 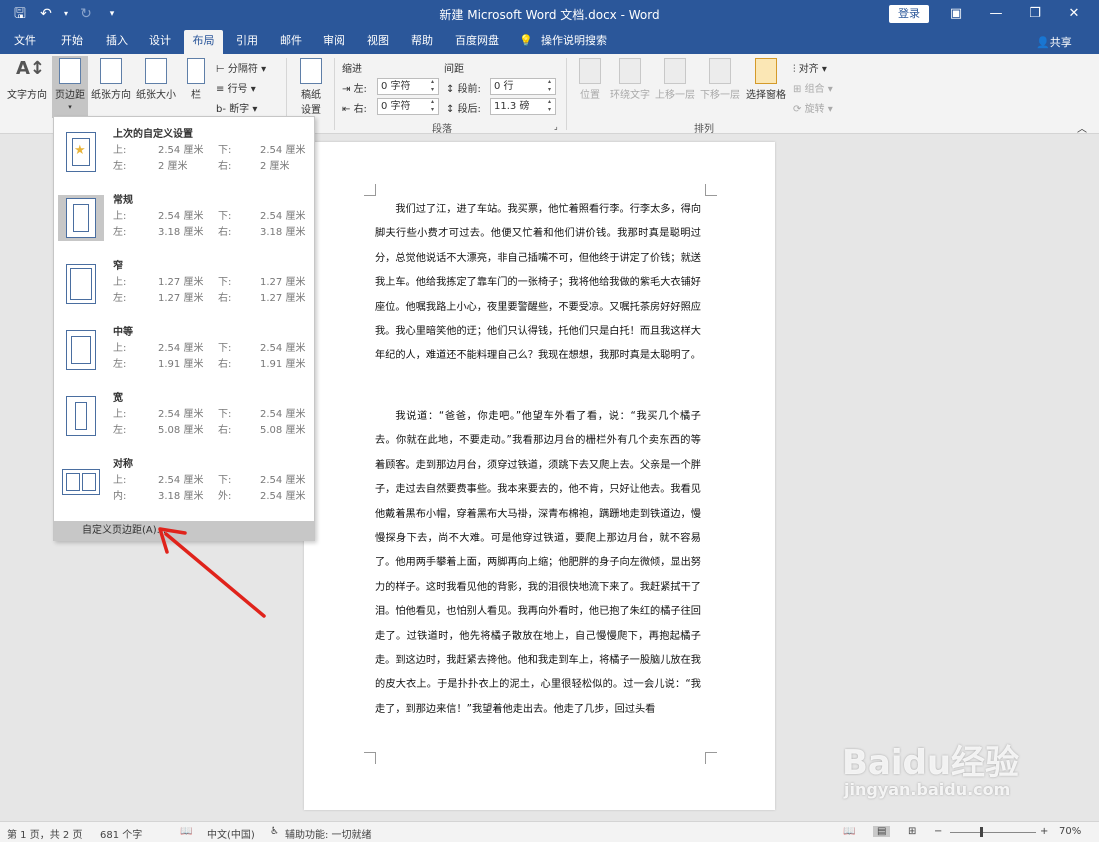 What do you see at coordinates (909, 14) in the screenshot?
I see `sign-in-button: 登录` at bounding box center [909, 14].